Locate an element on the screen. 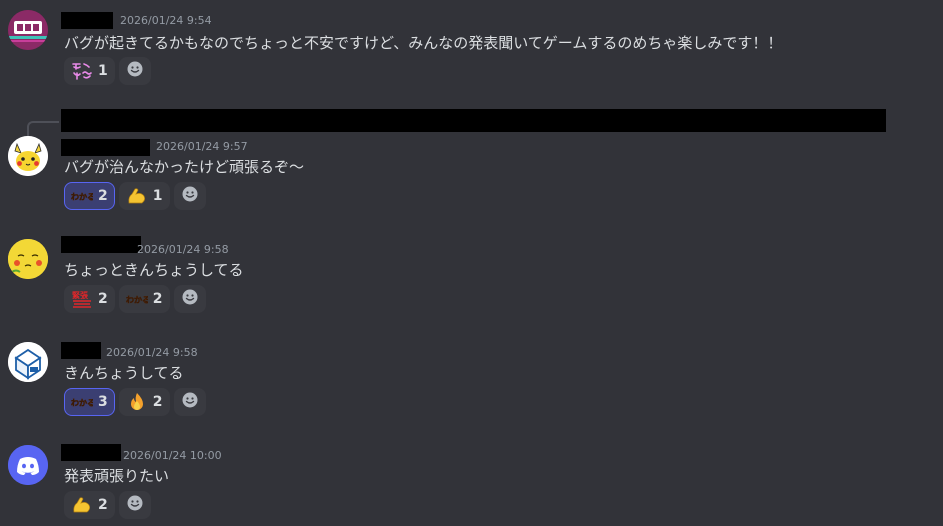  reaction-bar: 2 is located at coordinates (107, 505).